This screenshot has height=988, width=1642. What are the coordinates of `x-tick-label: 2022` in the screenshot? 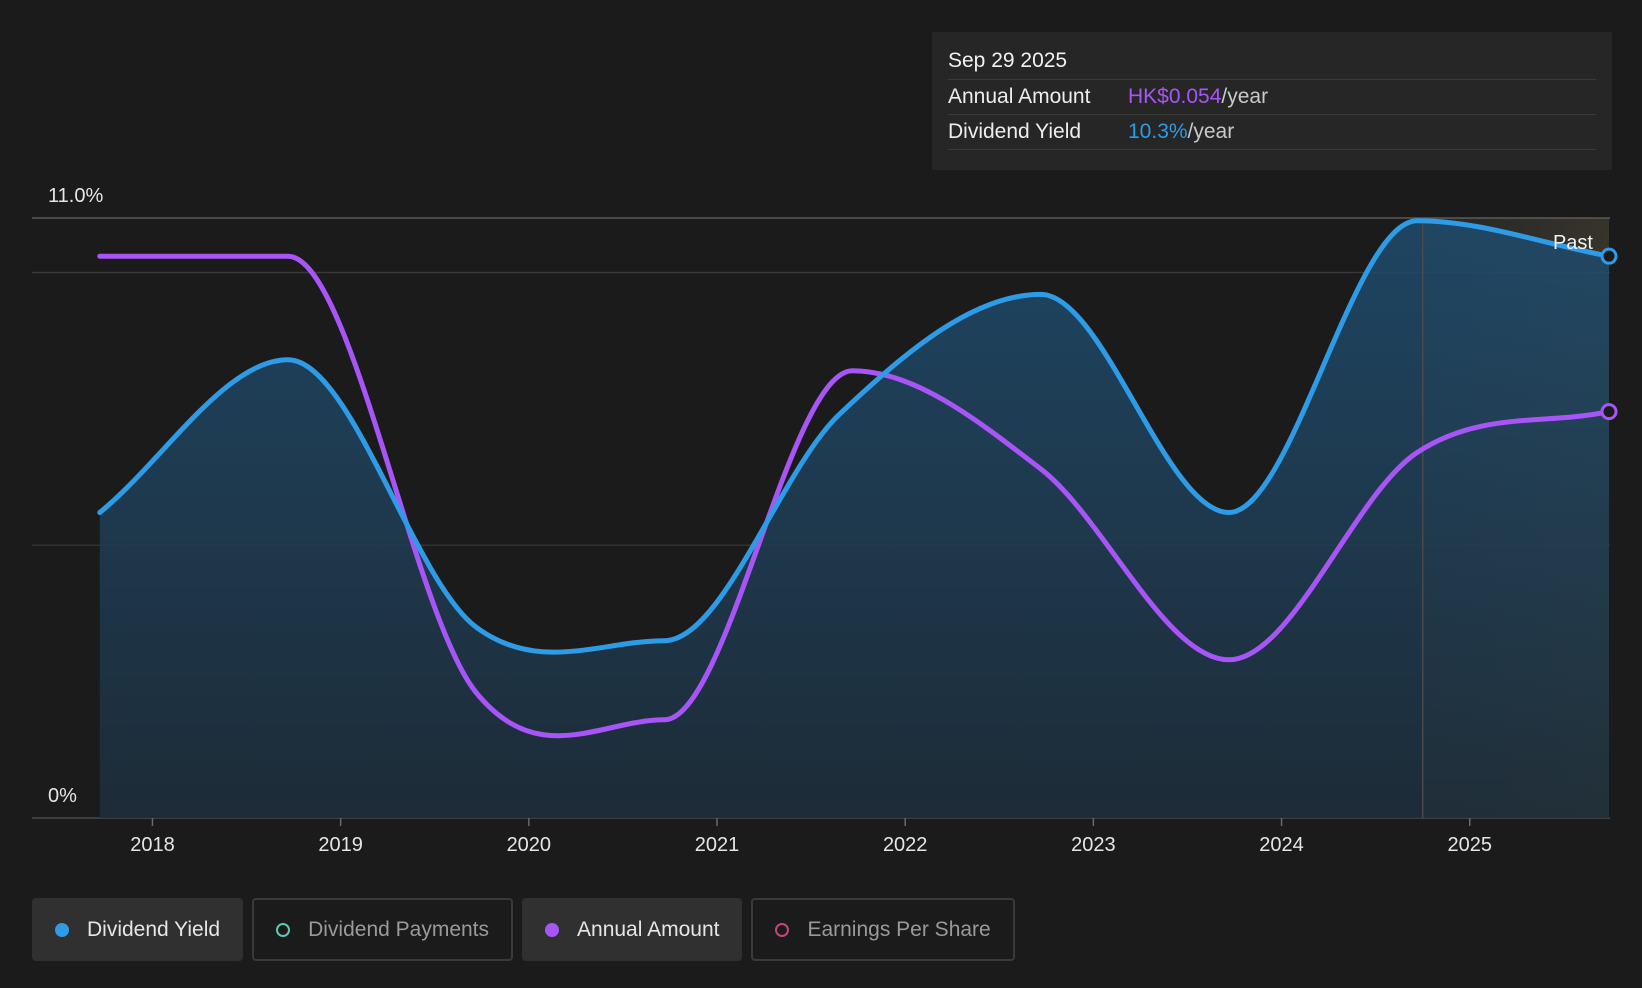 It's located at (905, 845).